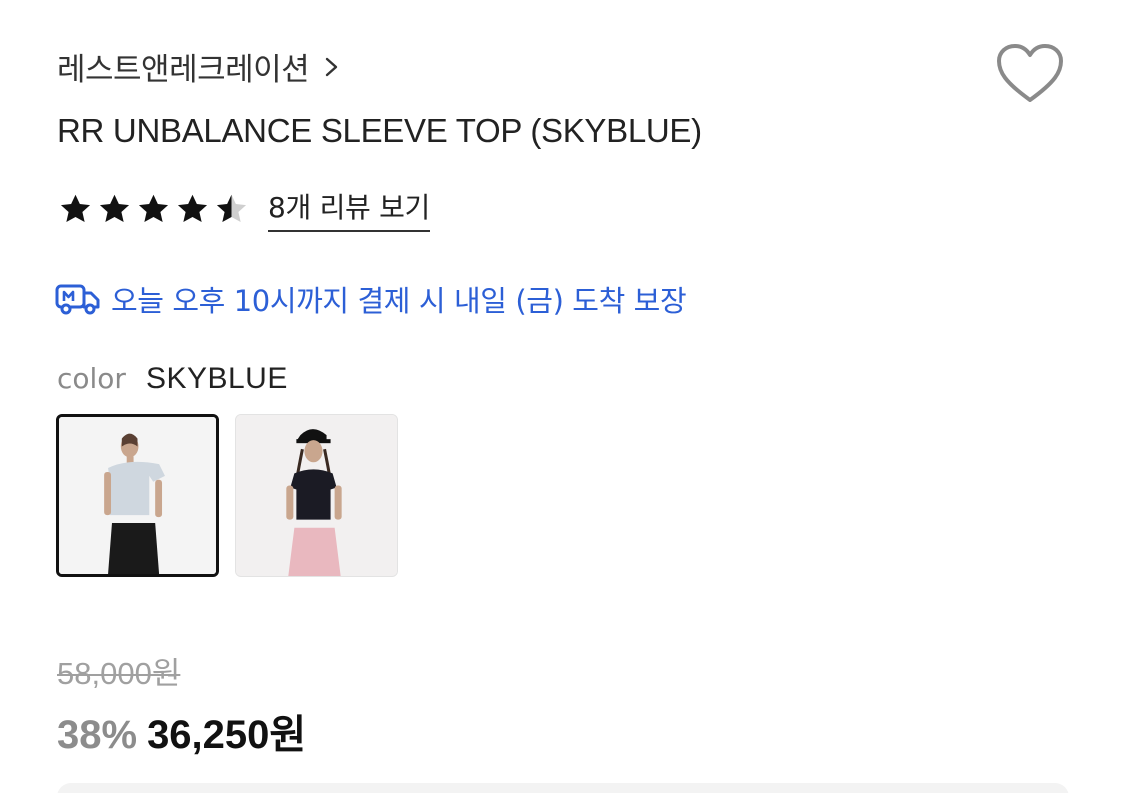 The width and height of the screenshot is (1125, 793). Describe the element at coordinates (231, 208) in the screenshot. I see `star-half-icon` at that location.